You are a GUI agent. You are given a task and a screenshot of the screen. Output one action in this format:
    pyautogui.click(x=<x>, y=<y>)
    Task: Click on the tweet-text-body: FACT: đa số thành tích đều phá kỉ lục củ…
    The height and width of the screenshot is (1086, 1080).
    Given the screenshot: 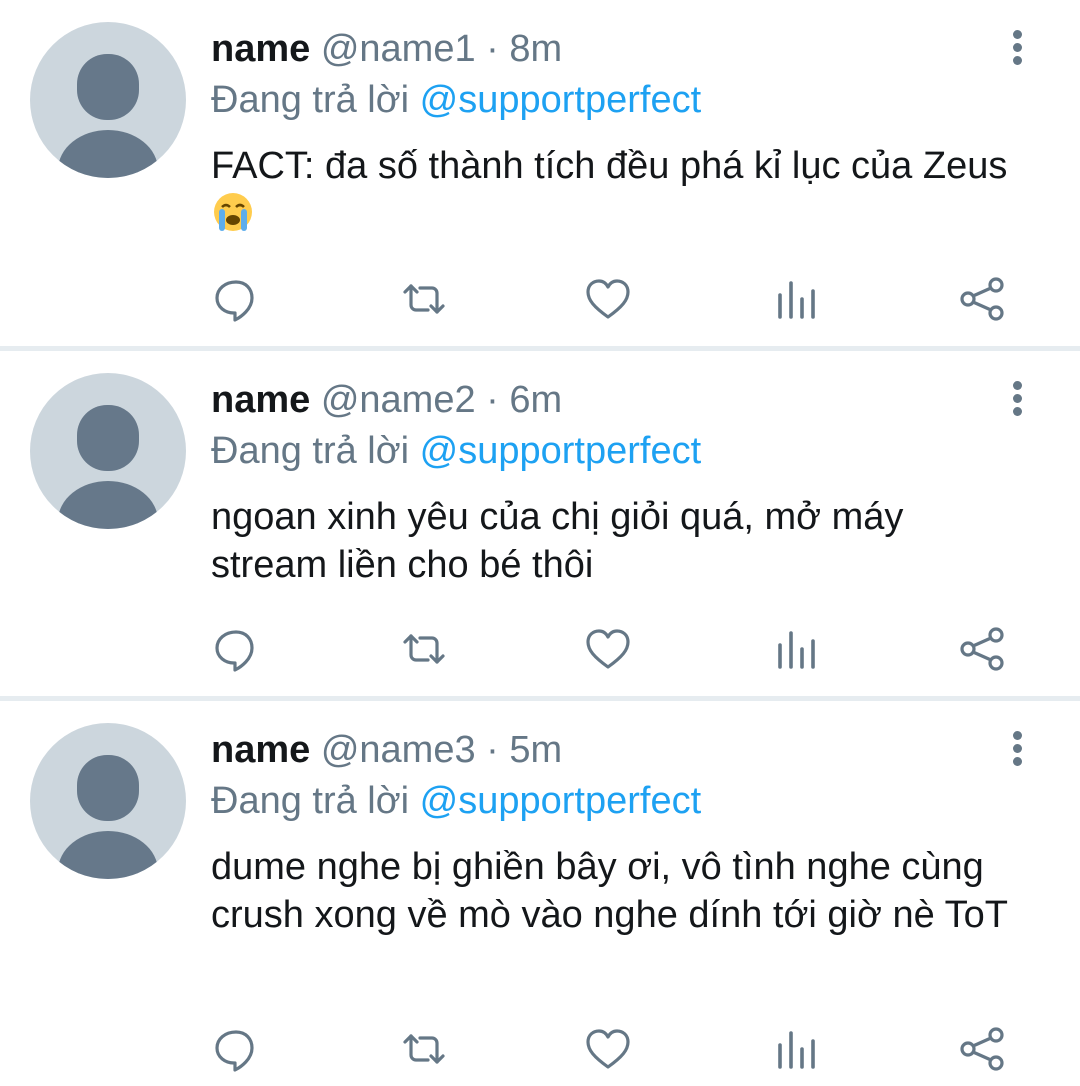 What is the action you would take?
    pyautogui.click(x=609, y=166)
    